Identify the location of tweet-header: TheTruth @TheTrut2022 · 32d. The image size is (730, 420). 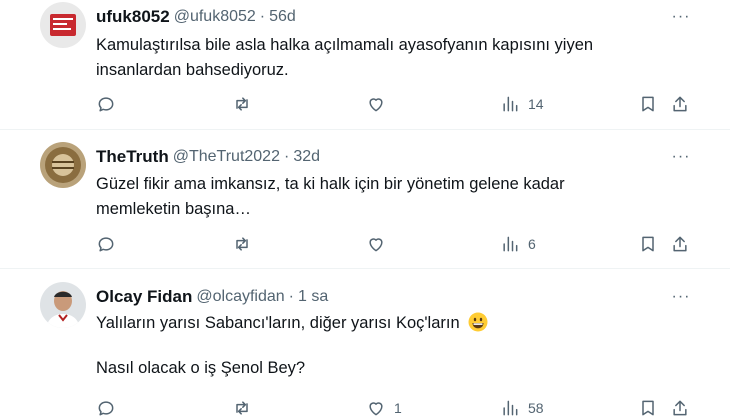
(208, 157).